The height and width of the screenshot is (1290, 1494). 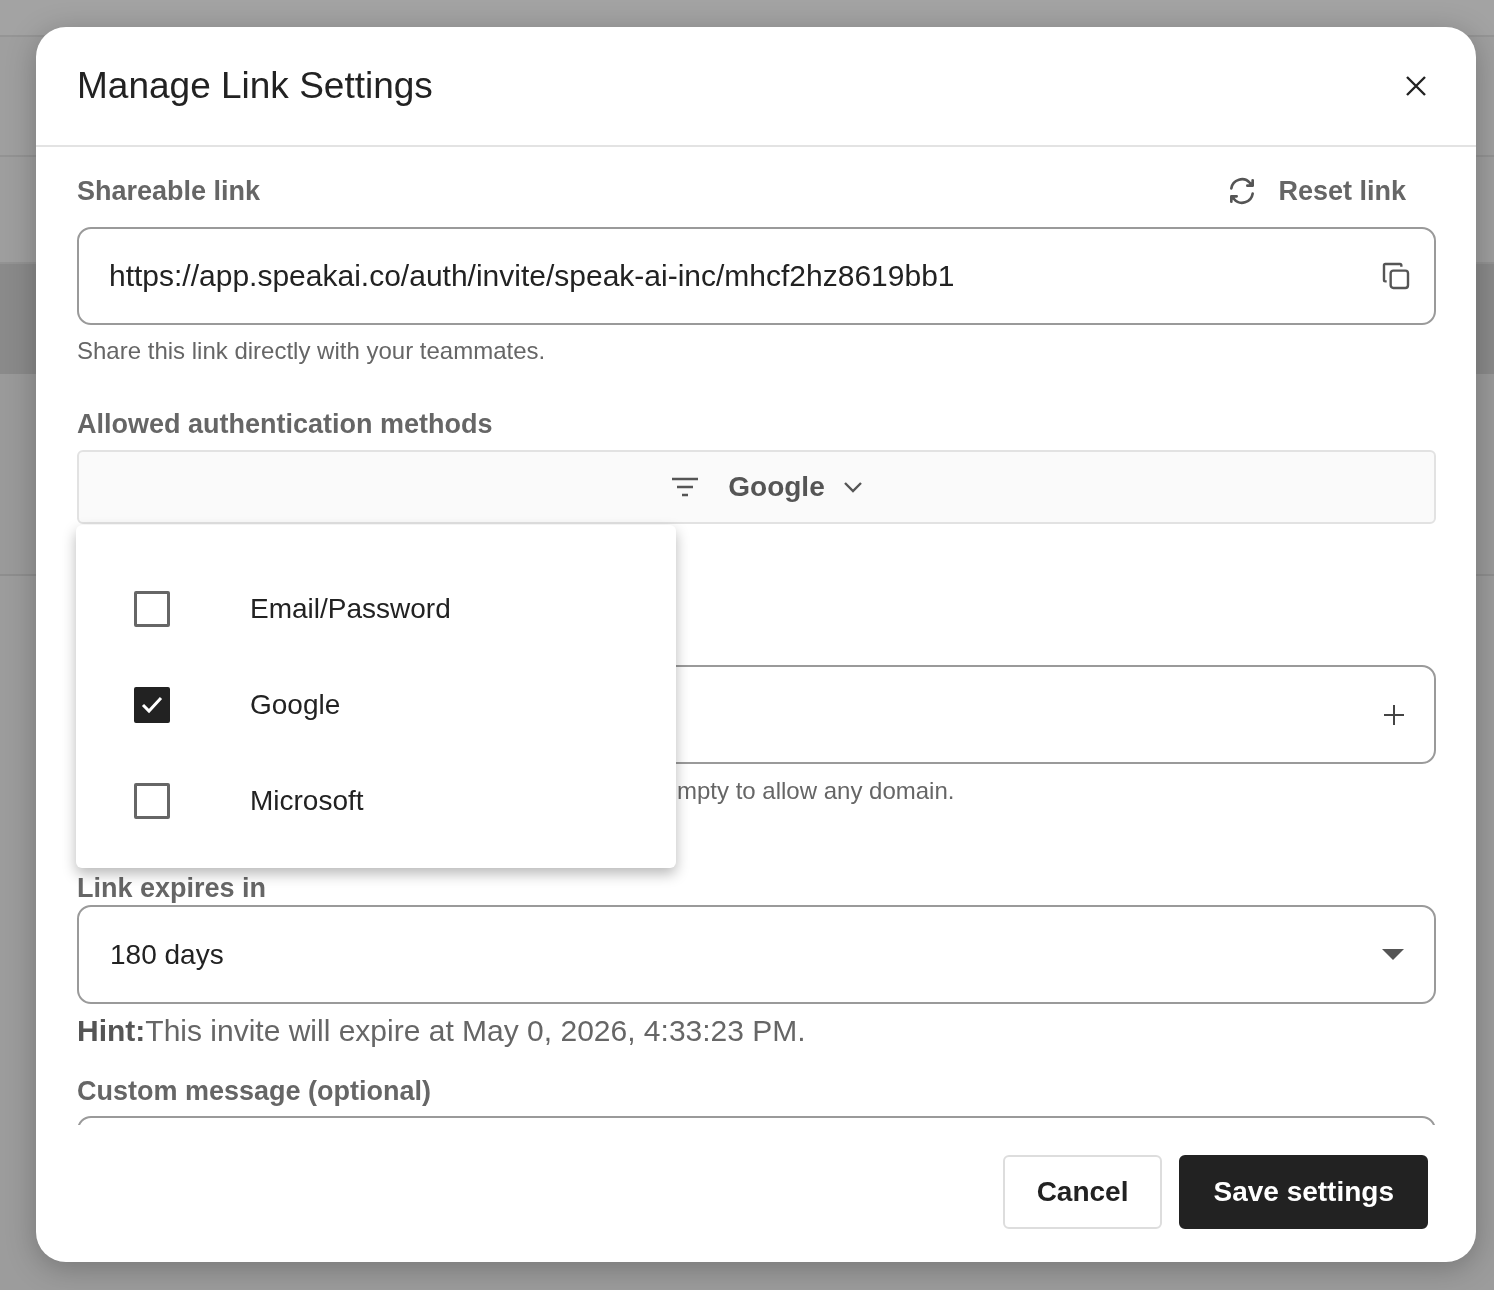 I want to click on dropdown-arrow-icon, so click(x=1393, y=954).